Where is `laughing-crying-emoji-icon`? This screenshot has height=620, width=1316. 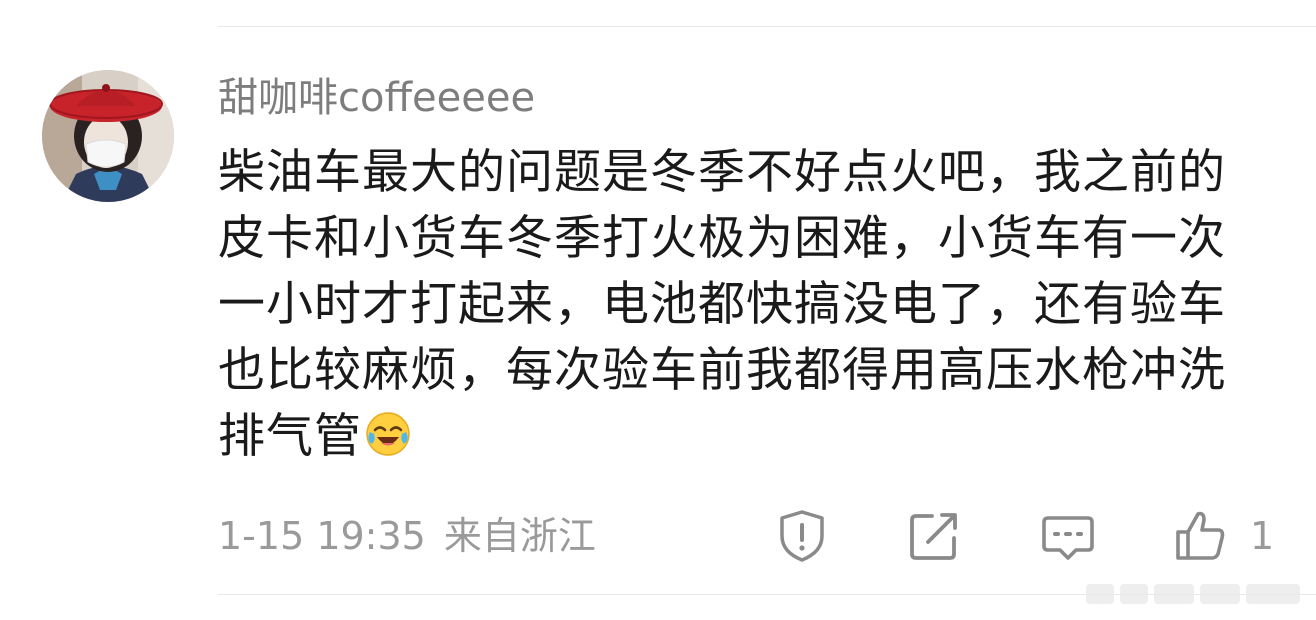 laughing-crying-emoji-icon is located at coordinates (388, 434).